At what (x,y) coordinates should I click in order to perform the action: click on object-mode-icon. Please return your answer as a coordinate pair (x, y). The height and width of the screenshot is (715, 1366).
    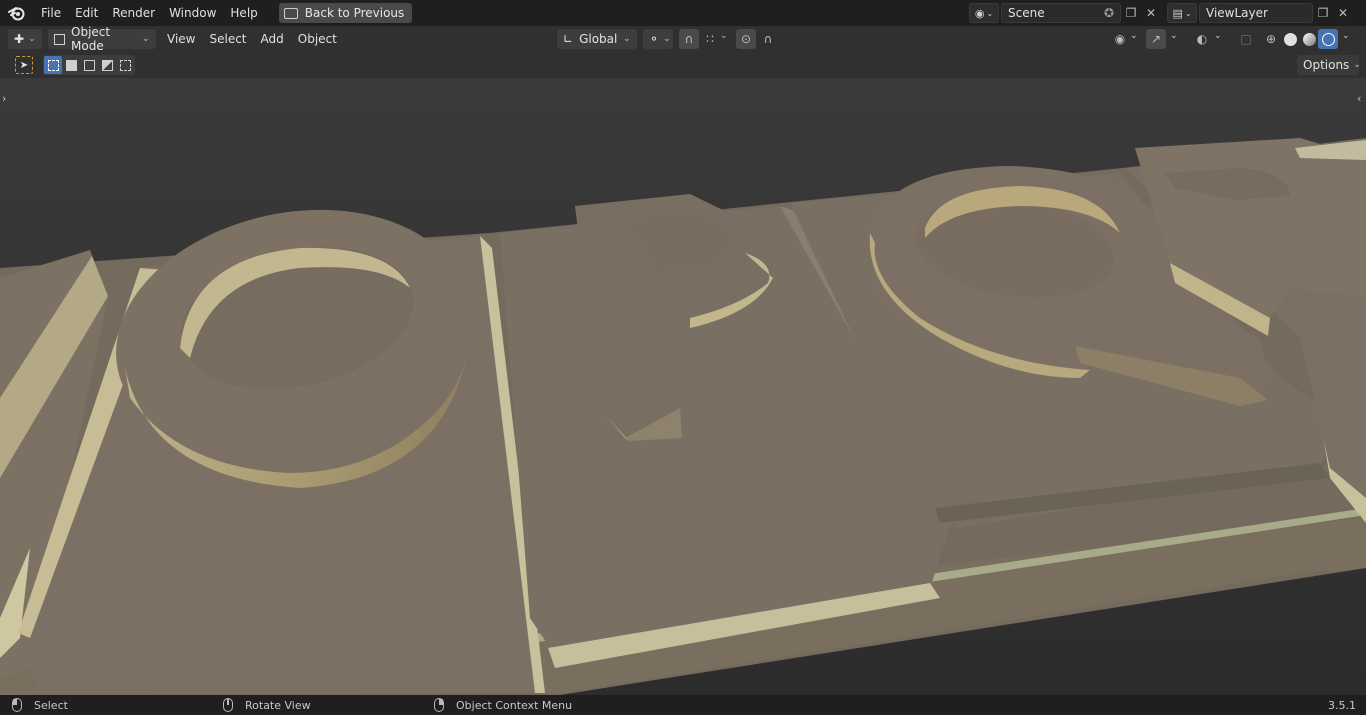
    Looking at the image, I should click on (59, 39).